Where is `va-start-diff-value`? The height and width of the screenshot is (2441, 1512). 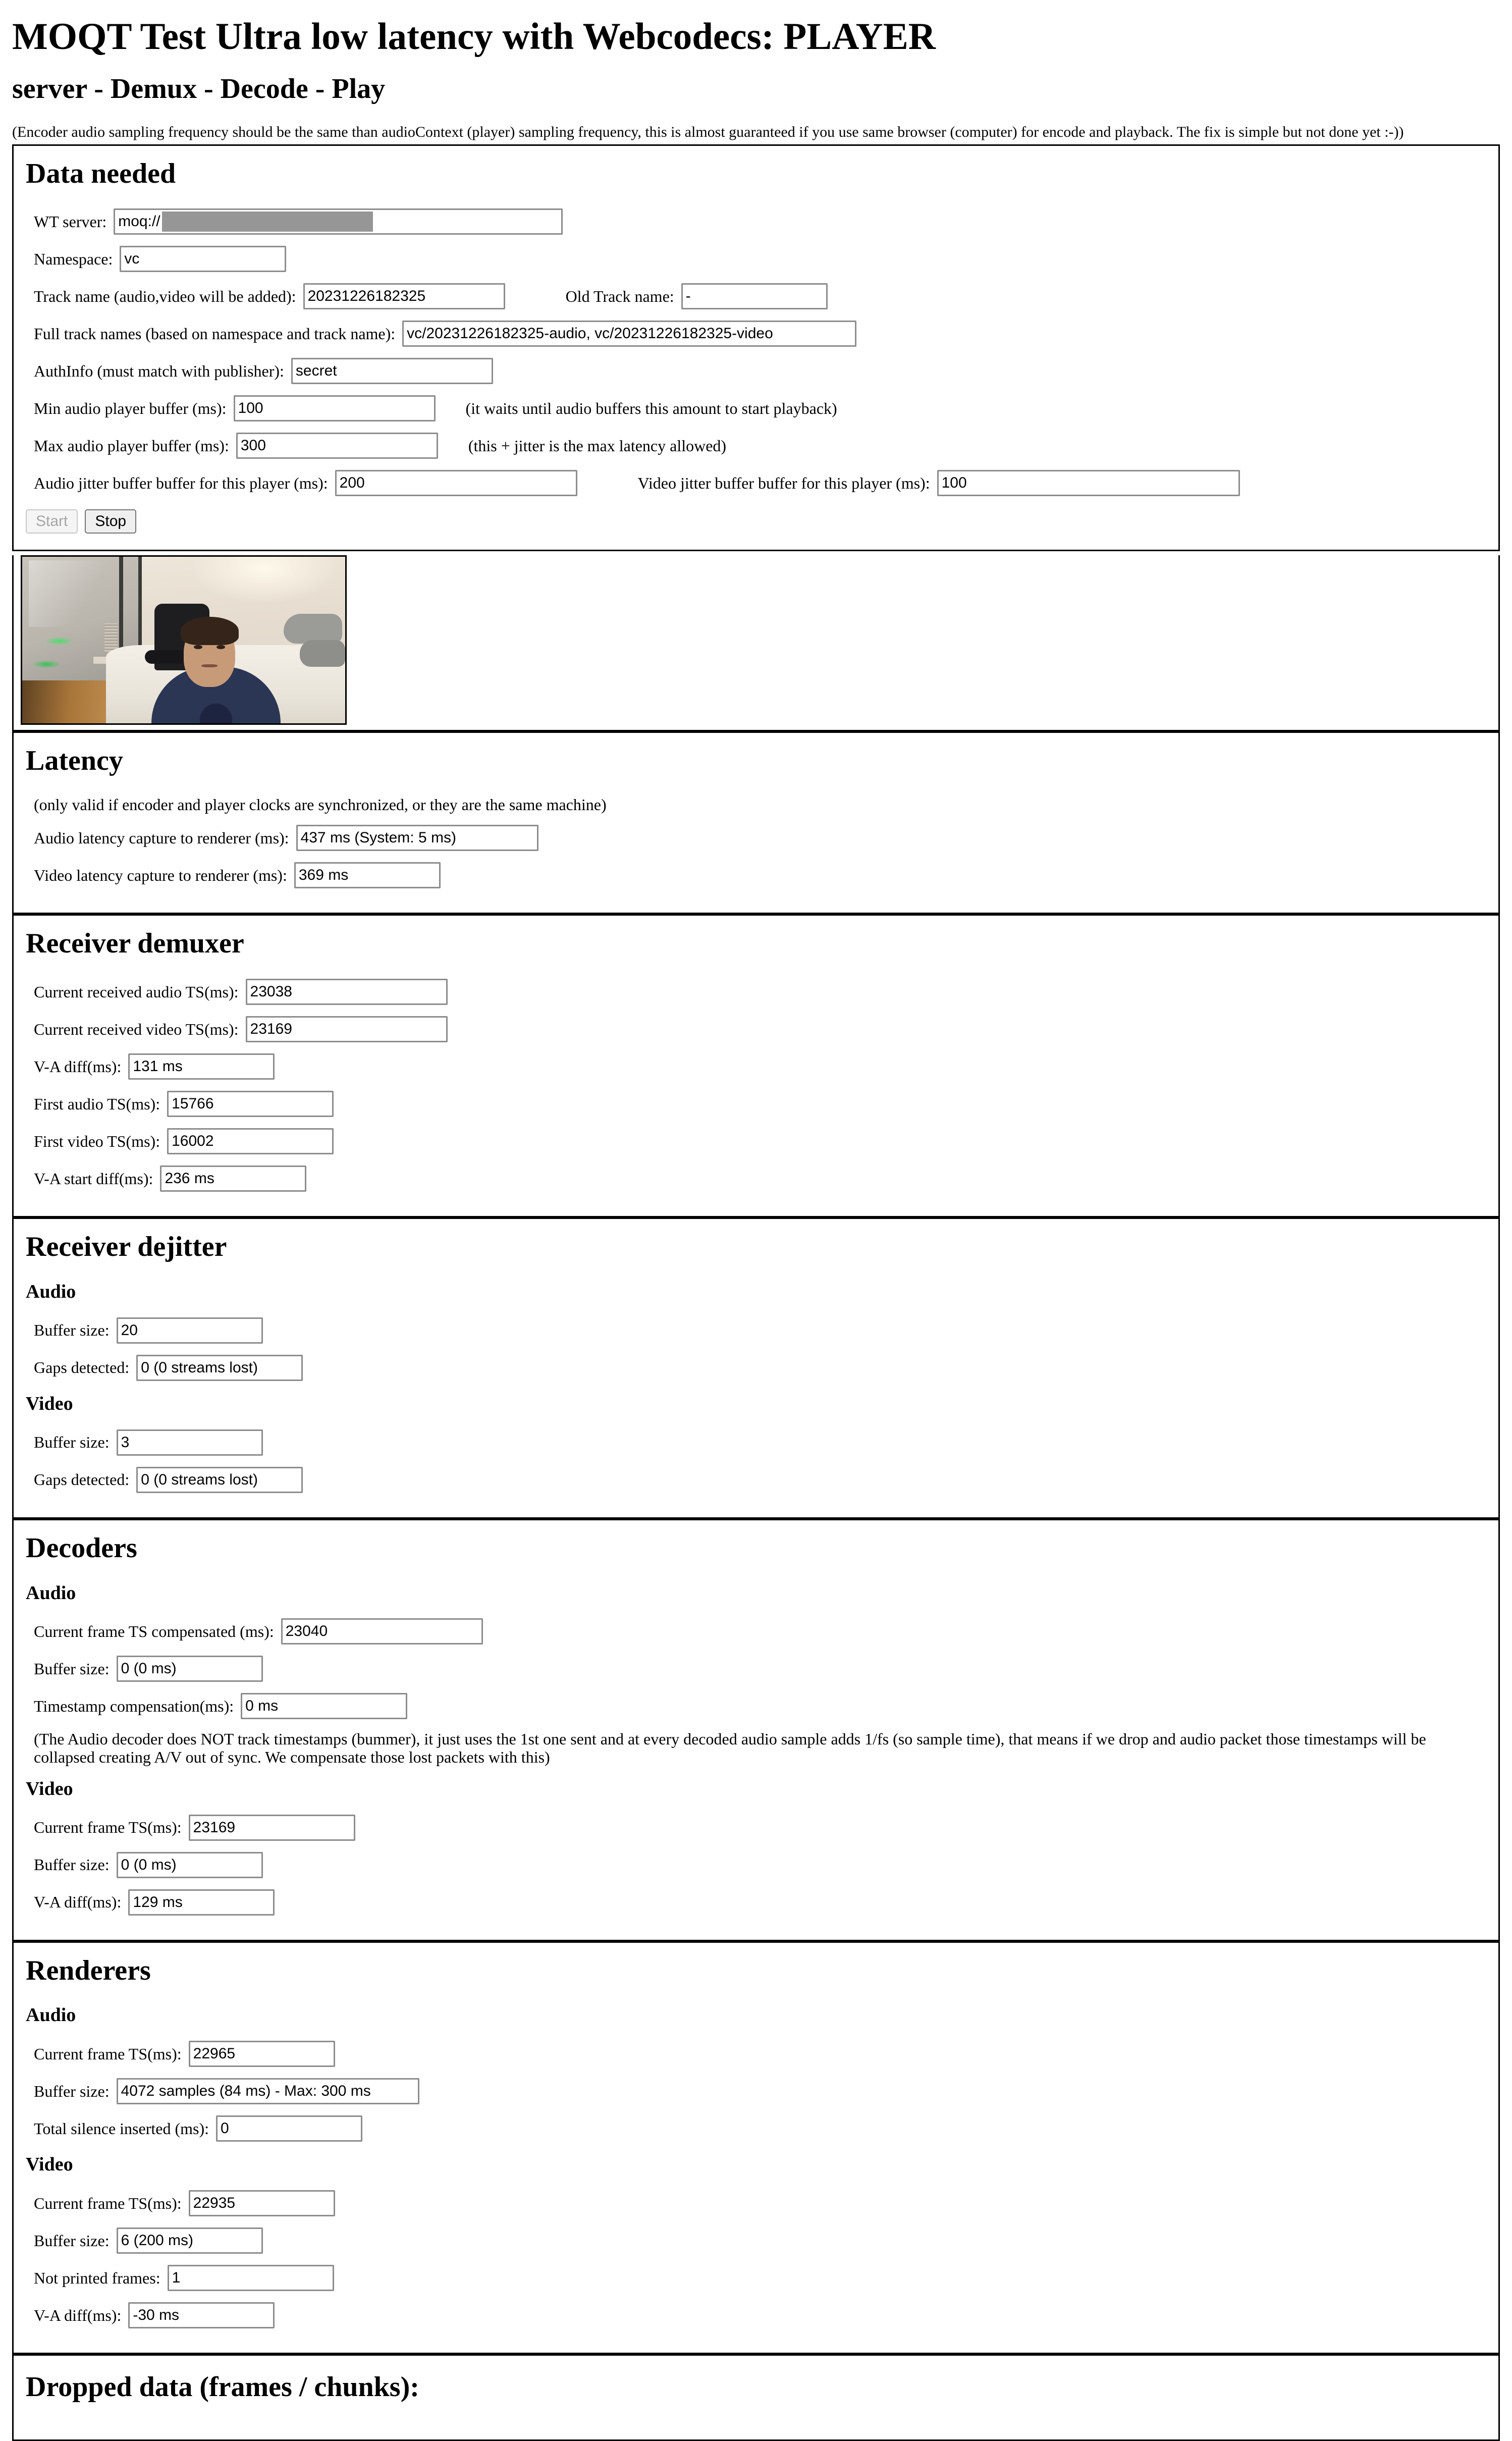
va-start-diff-value is located at coordinates (233, 1178).